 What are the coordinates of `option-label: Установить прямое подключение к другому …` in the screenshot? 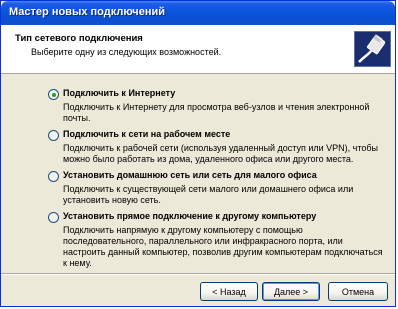 It's located at (189, 216).